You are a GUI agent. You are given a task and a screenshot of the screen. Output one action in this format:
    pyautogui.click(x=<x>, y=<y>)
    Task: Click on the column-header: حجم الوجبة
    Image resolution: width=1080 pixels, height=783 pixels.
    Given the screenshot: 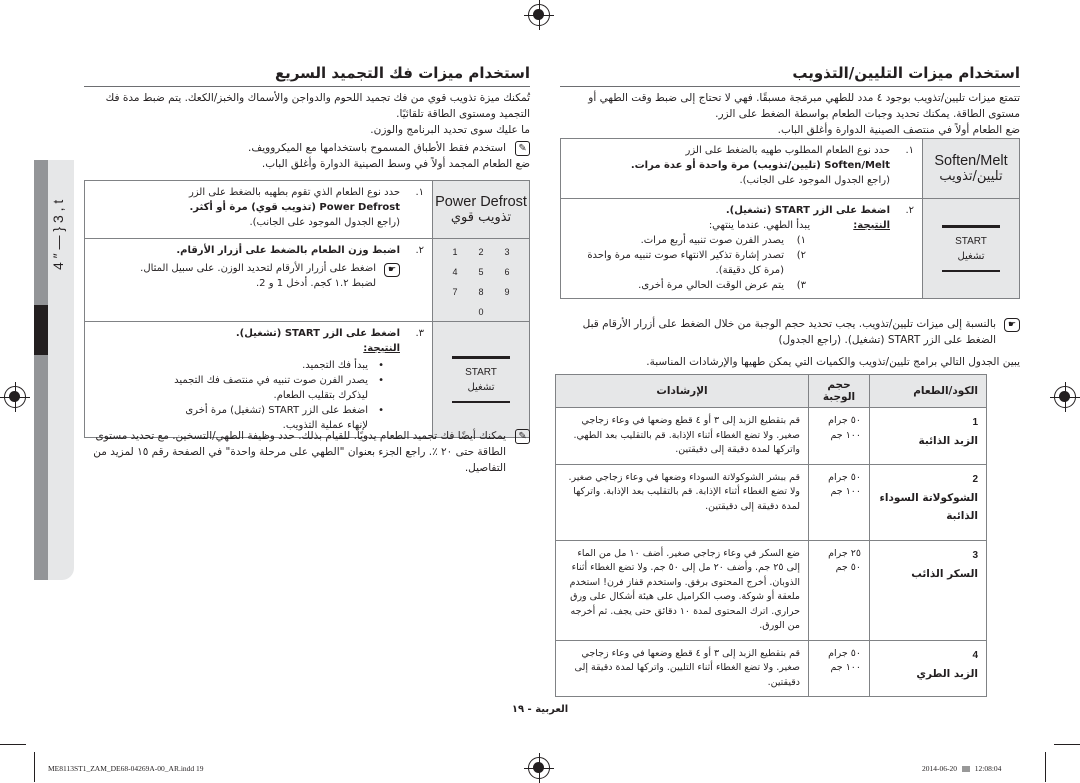 What is the action you would take?
    pyautogui.click(x=839, y=391)
    